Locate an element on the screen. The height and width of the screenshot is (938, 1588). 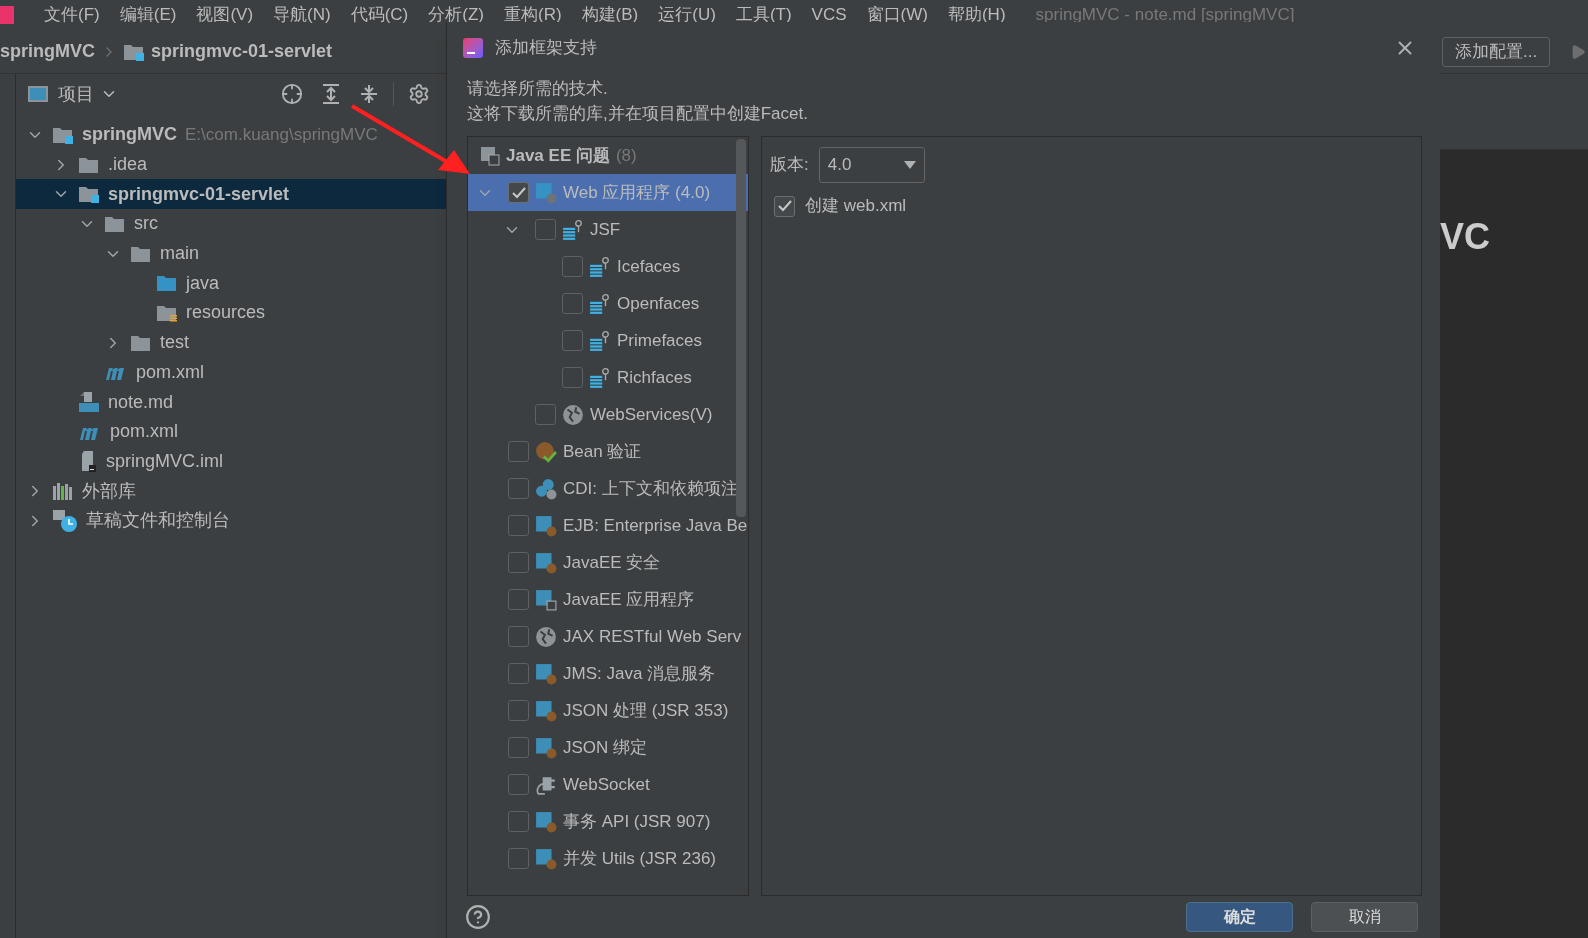
menu-item: 代码(C) is located at coordinates (379, 15).